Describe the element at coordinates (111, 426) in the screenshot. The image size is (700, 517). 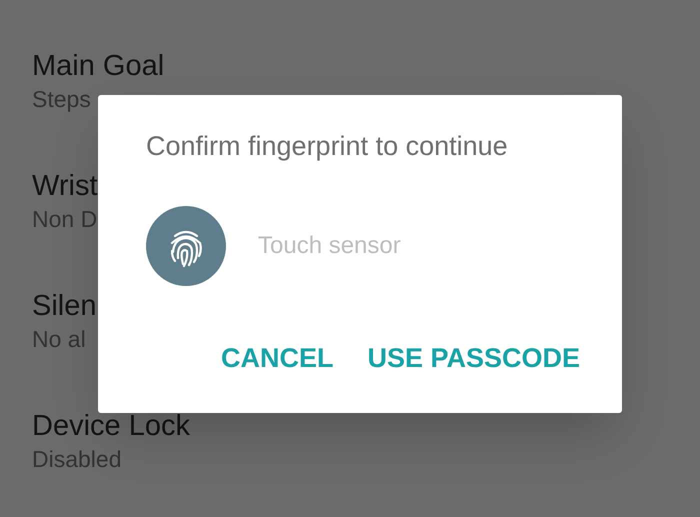
I see `setting-title: Device Lock` at that location.